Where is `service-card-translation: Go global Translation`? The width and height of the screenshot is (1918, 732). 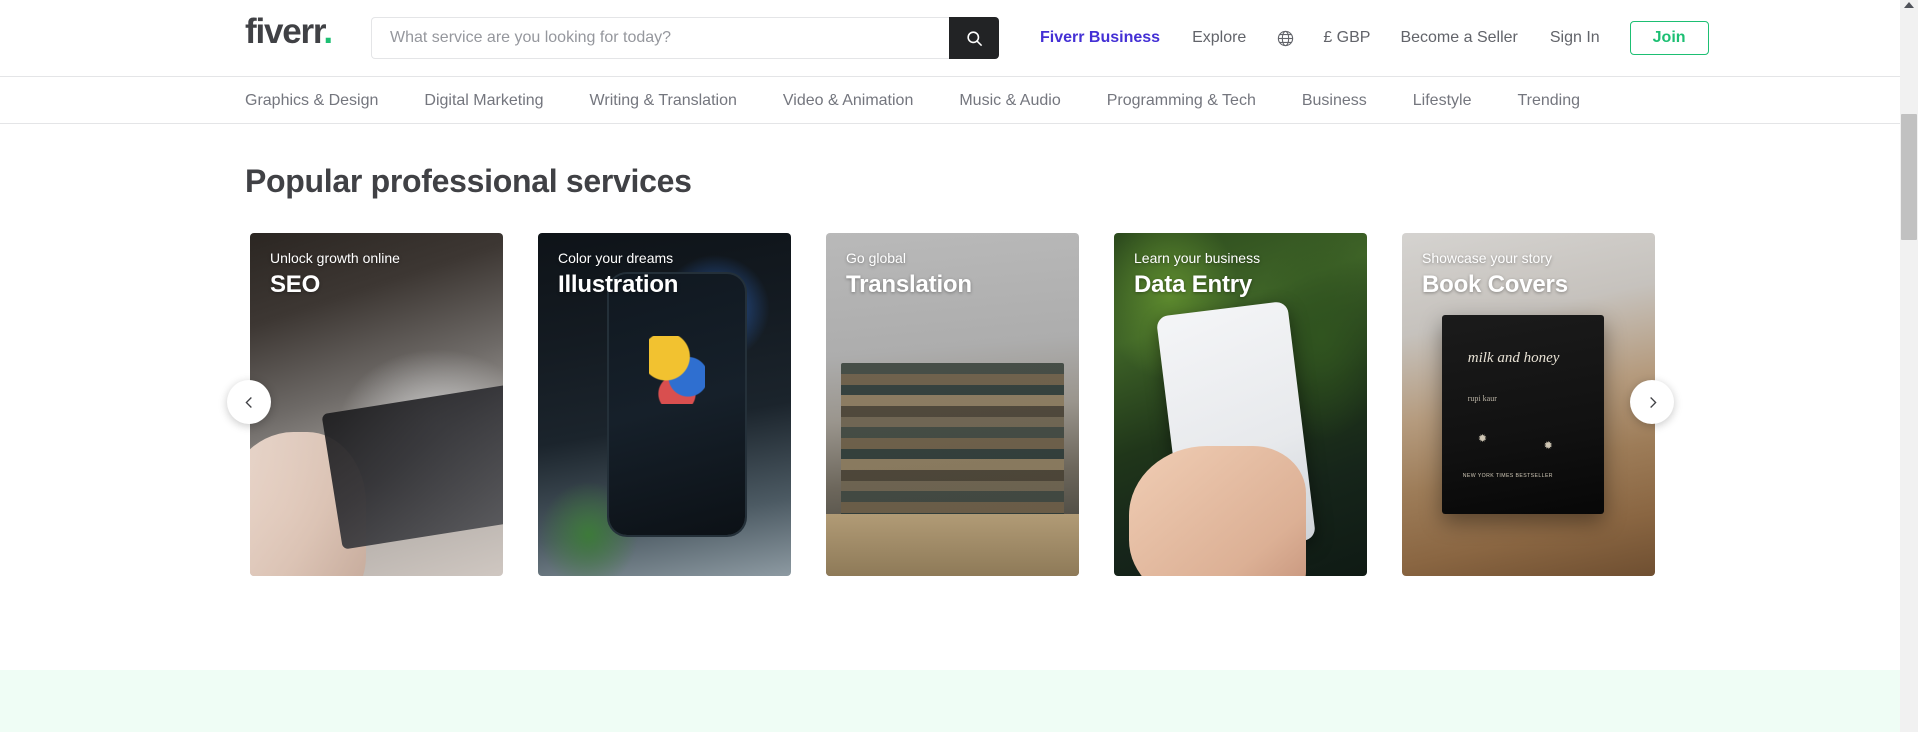 service-card-translation: Go global Translation is located at coordinates (952, 404).